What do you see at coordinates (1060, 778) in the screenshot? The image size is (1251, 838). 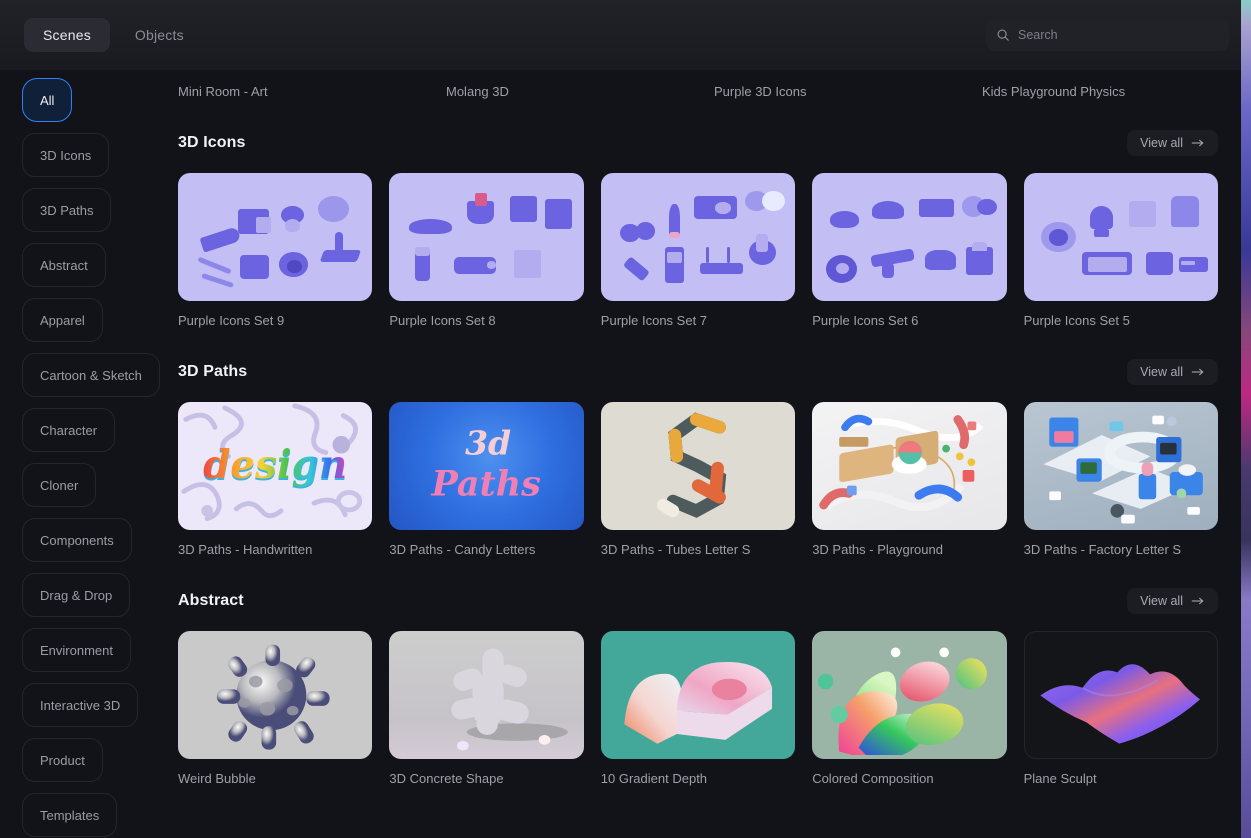 I see `card-label: Plane Sculpt` at bounding box center [1060, 778].